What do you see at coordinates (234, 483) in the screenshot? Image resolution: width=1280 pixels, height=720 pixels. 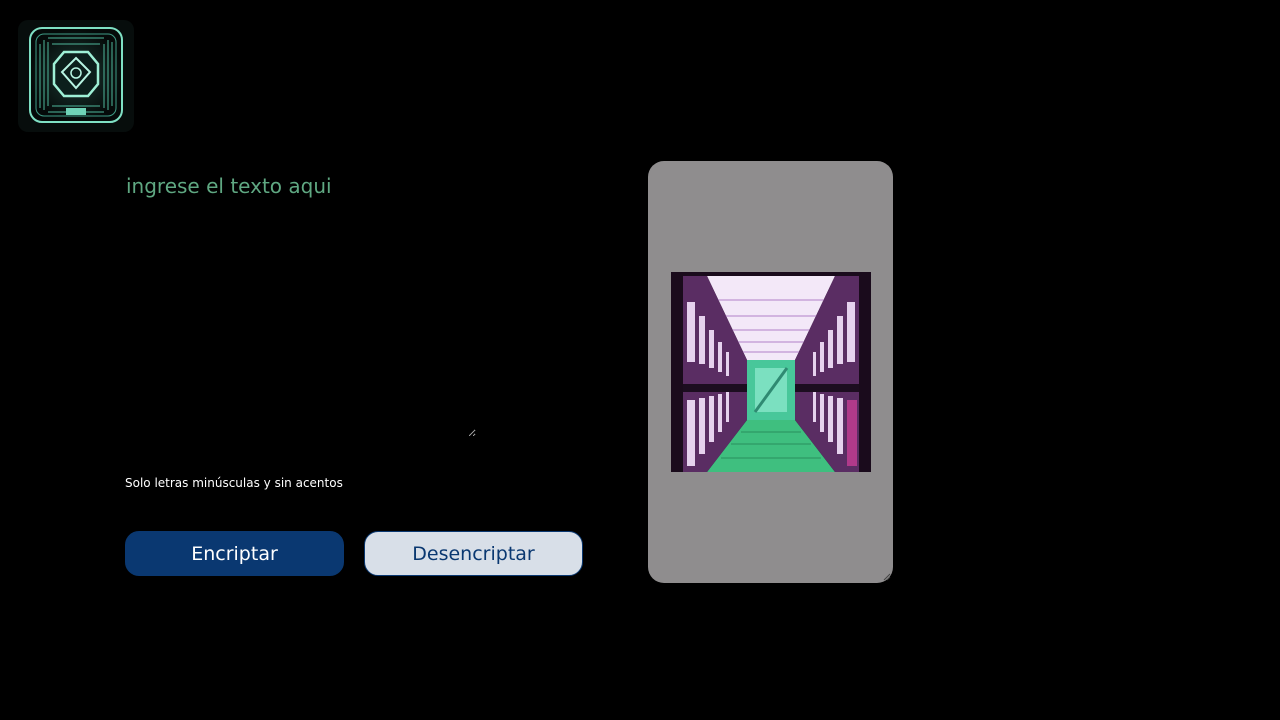 I see `input-hint: Solo letras minúsculas y sin acentos` at bounding box center [234, 483].